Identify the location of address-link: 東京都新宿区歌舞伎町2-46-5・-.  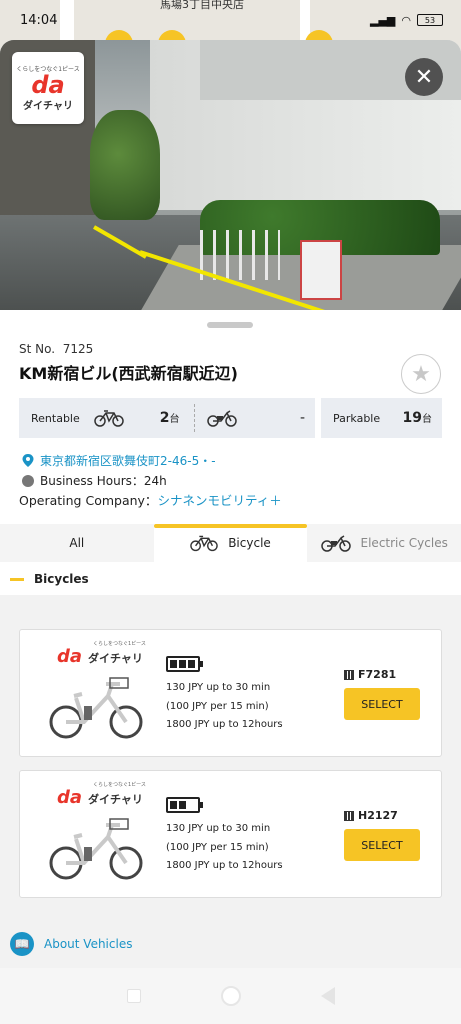
(128, 460).